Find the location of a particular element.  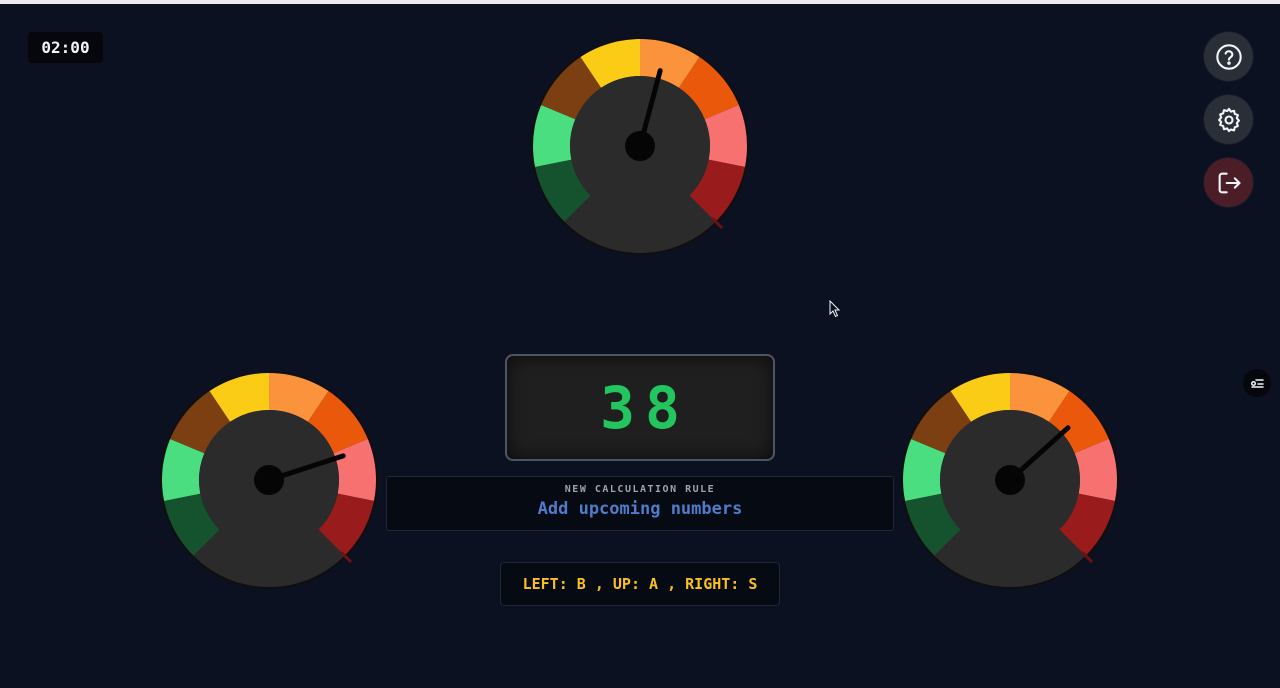

settings-panel-icon is located at coordinates (1257, 383).